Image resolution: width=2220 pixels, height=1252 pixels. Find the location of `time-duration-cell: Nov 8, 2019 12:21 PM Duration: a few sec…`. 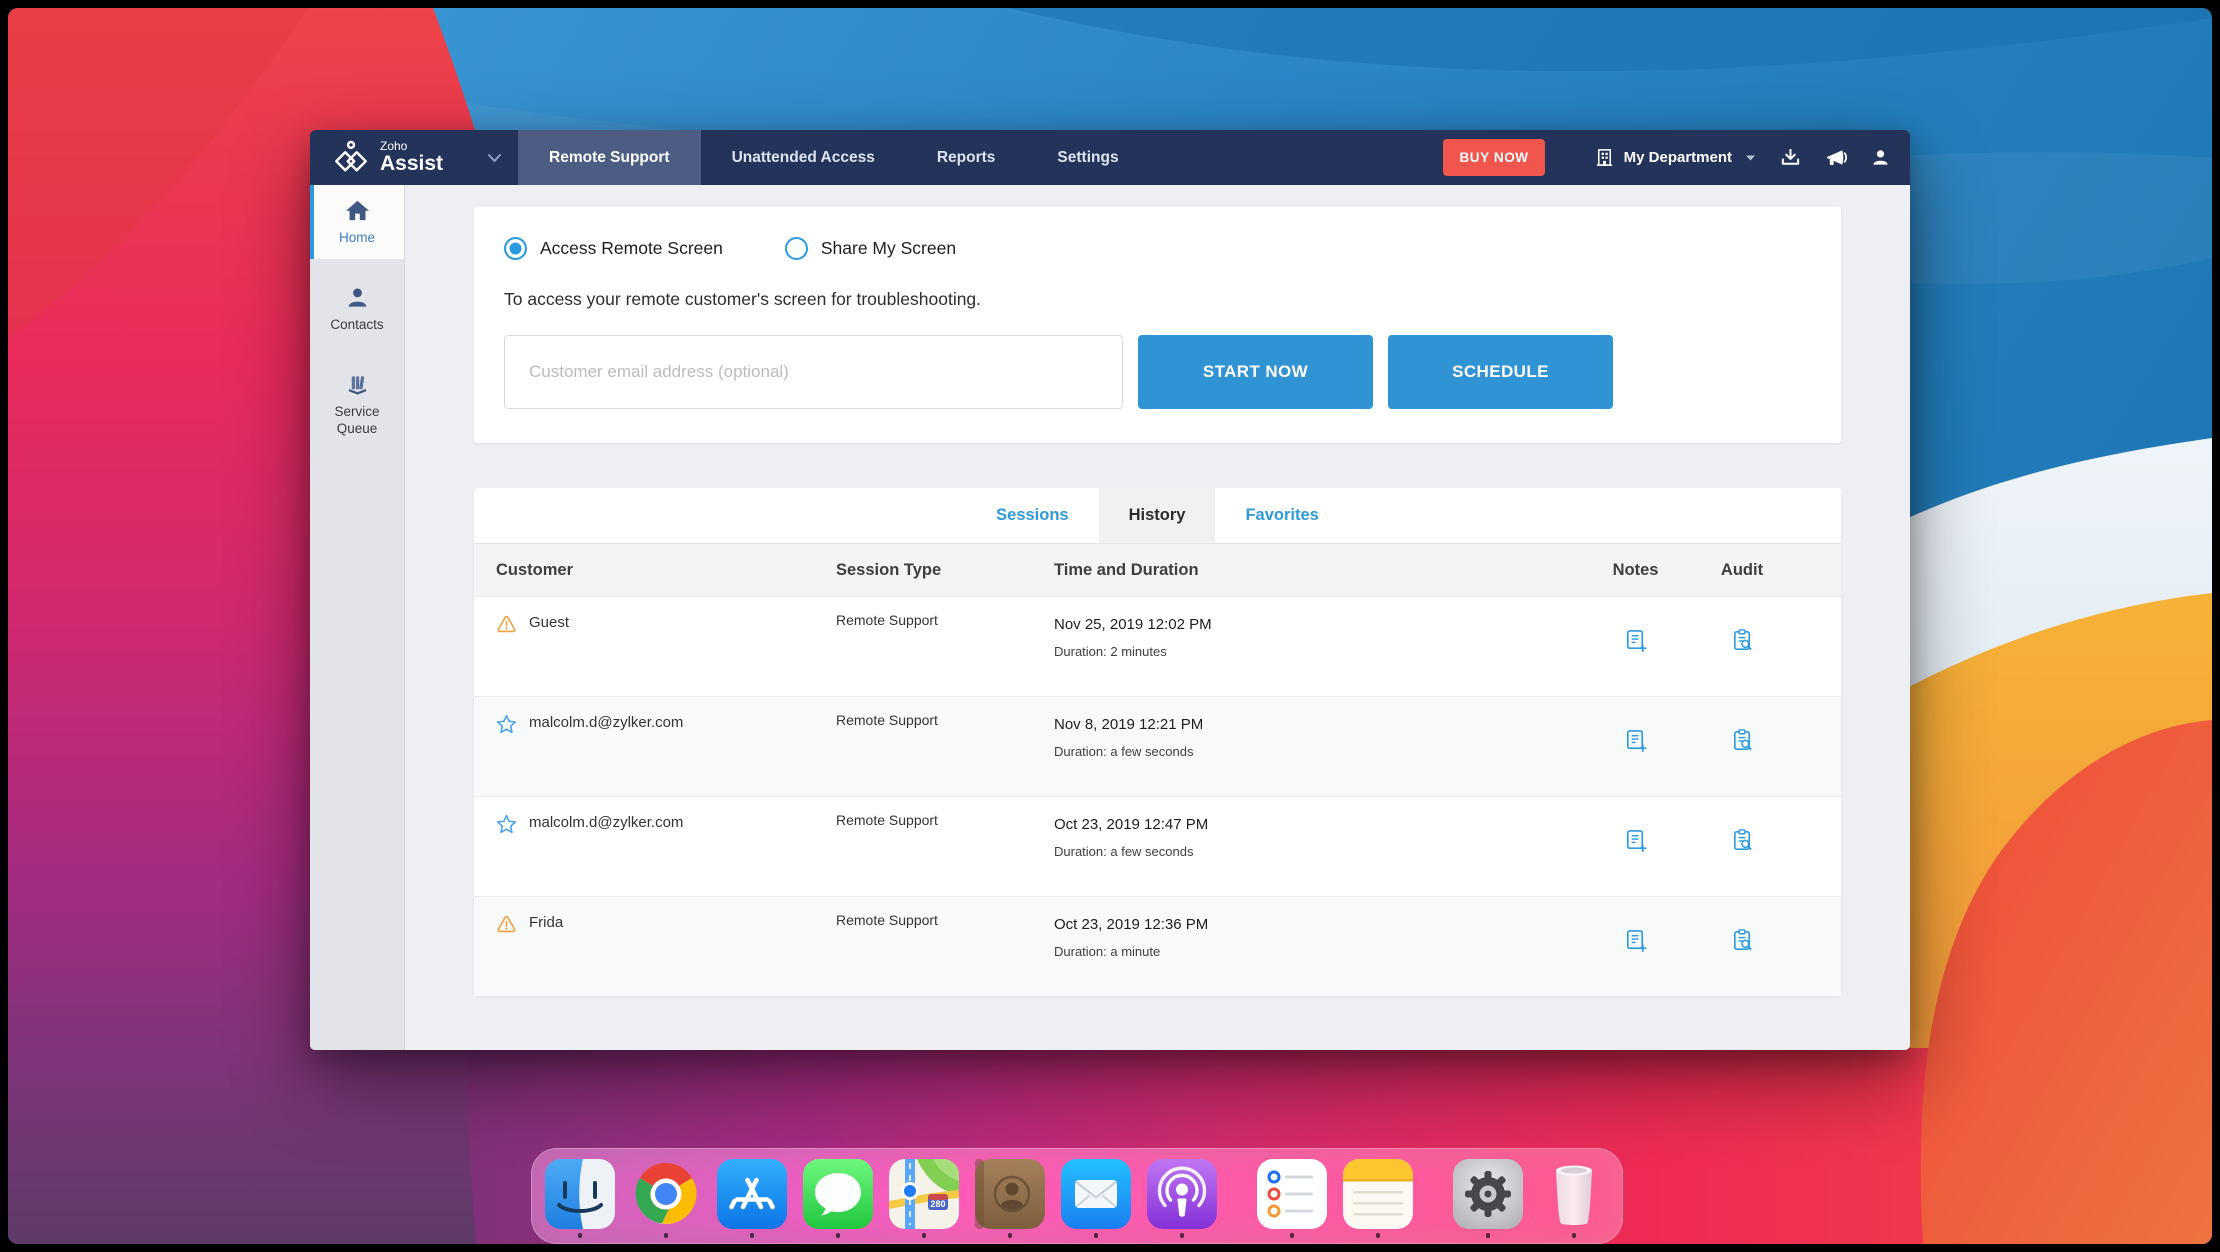

time-duration-cell: Nov 8, 2019 12:21 PM Duration: a few sec… is located at coordinates (1321, 746).